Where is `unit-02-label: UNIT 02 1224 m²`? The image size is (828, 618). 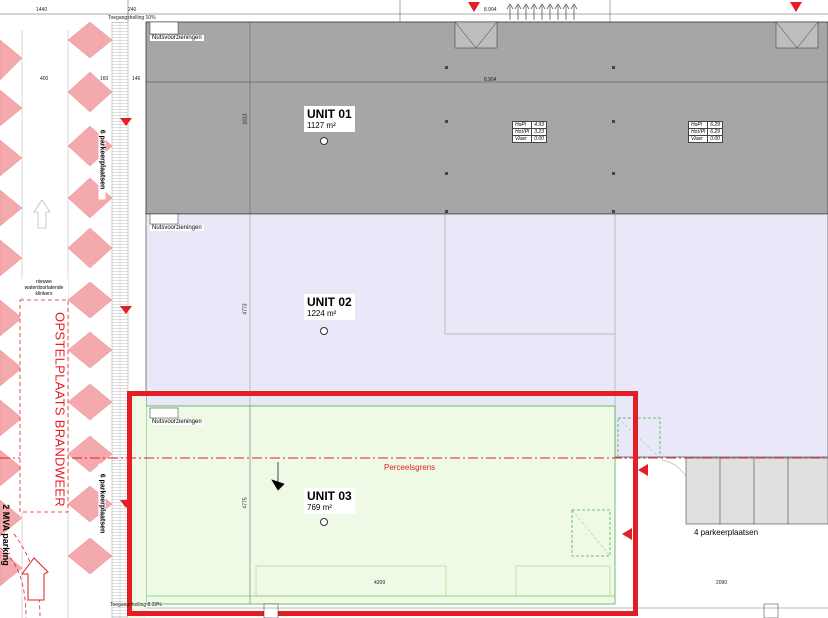
unit-02-label: UNIT 02 1224 m² is located at coordinates (329, 307).